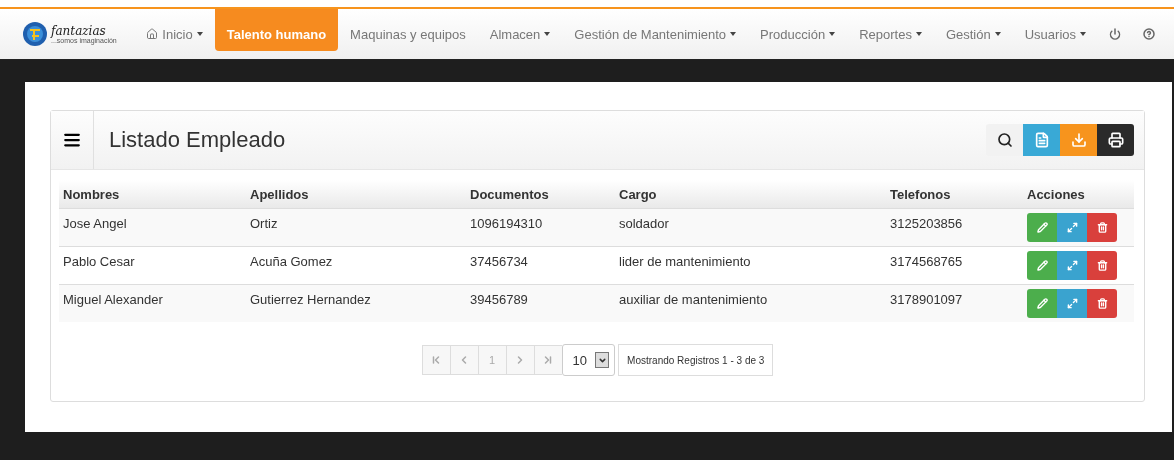 The height and width of the screenshot is (460, 1174). I want to click on table-cell-text: 3178901097, so click(926, 300).